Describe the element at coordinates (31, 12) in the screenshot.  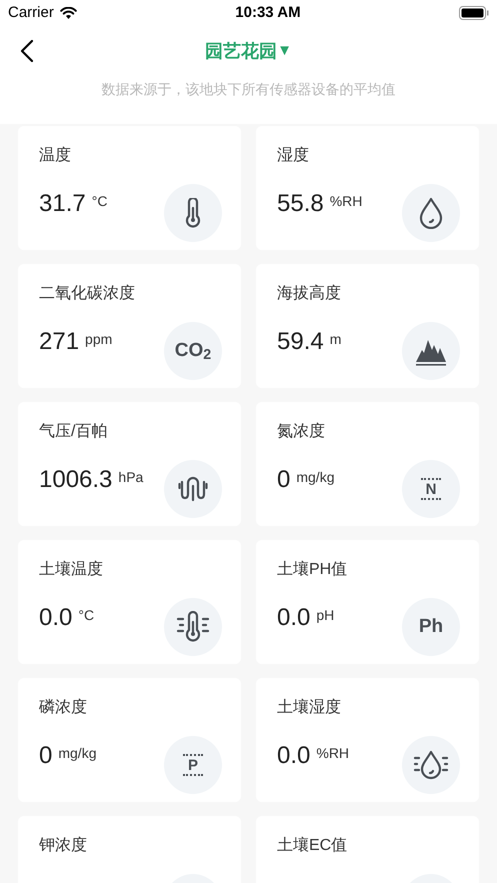
I see `carrier-label: Carrier` at that location.